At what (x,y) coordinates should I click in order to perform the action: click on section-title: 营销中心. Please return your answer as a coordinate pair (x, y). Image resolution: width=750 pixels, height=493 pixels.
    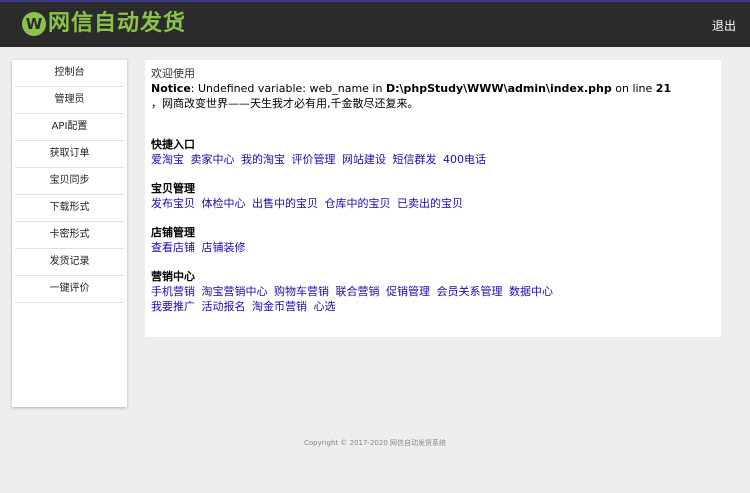
    Looking at the image, I should click on (173, 276).